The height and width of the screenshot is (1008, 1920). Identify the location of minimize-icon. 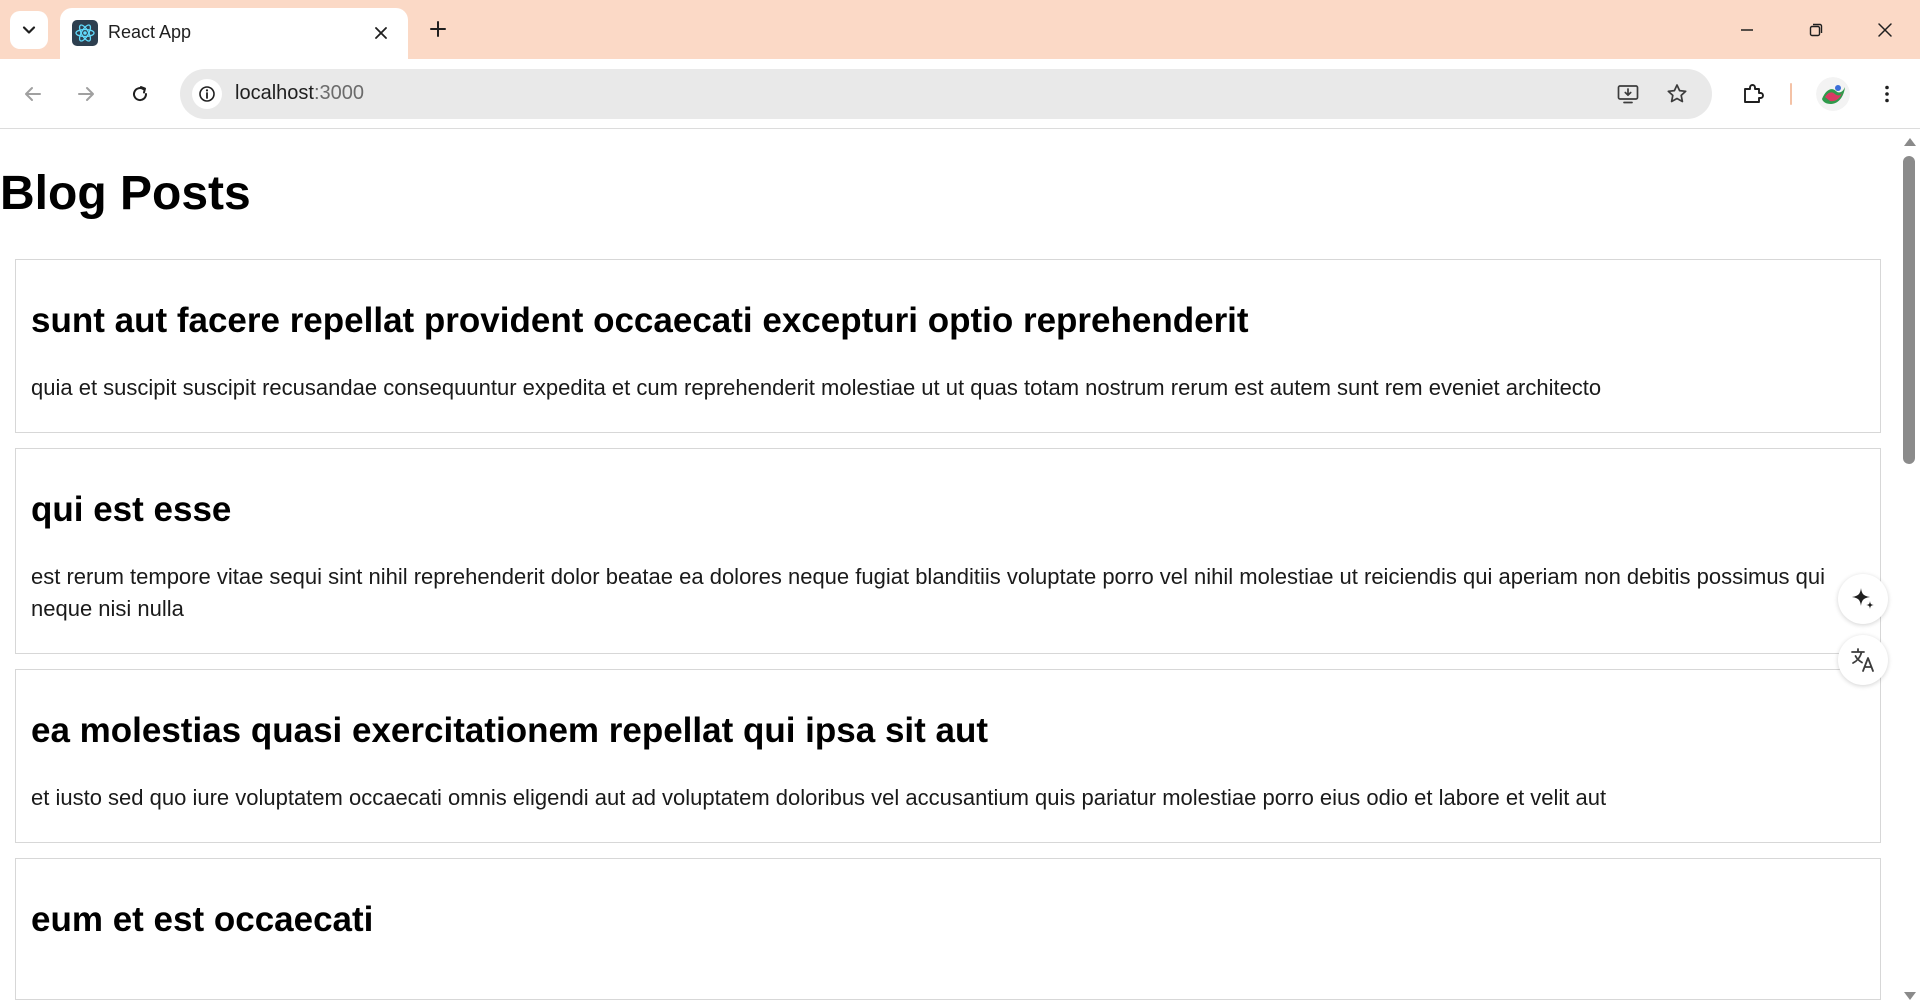
(1747, 30).